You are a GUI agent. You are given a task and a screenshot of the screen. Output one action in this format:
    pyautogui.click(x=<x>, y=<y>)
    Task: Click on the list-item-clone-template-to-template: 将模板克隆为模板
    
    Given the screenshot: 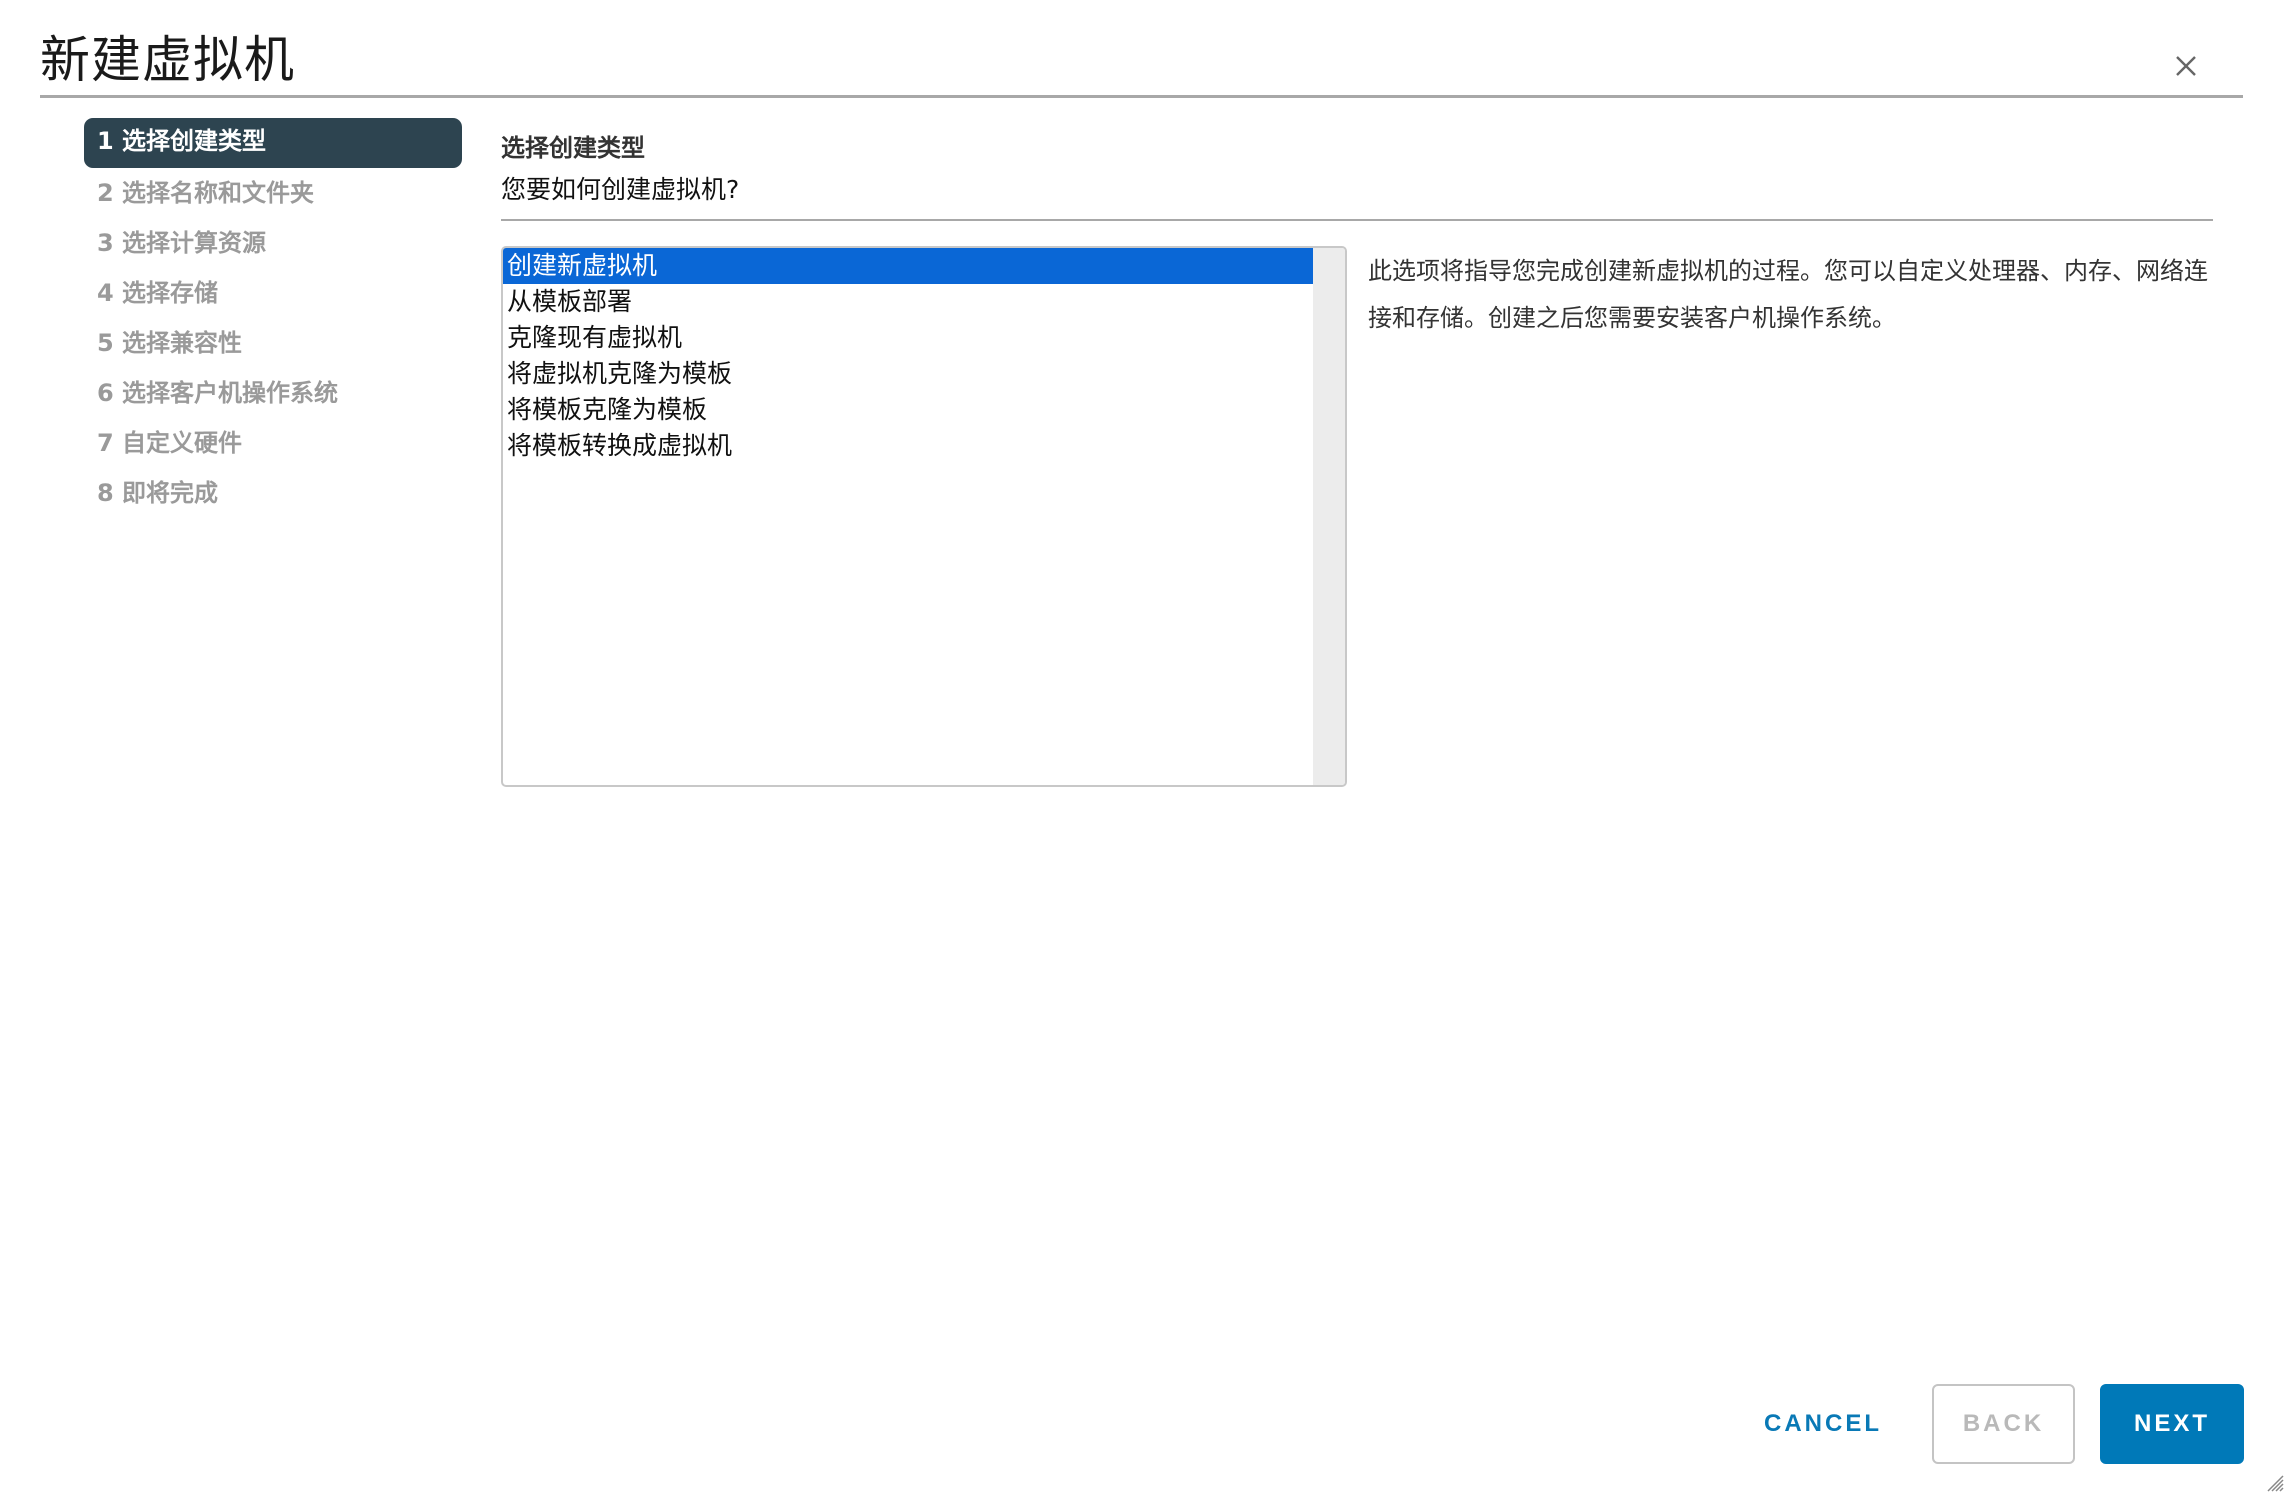 What is the action you would take?
    pyautogui.click(x=909, y=410)
    